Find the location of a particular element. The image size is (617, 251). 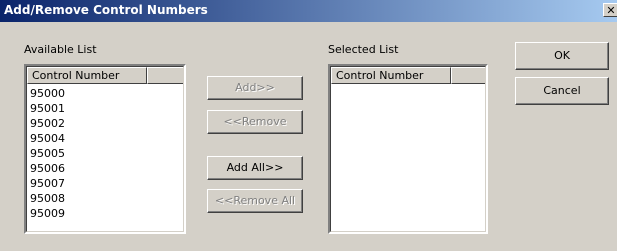

add-button-label: Add>> is located at coordinates (255, 87).